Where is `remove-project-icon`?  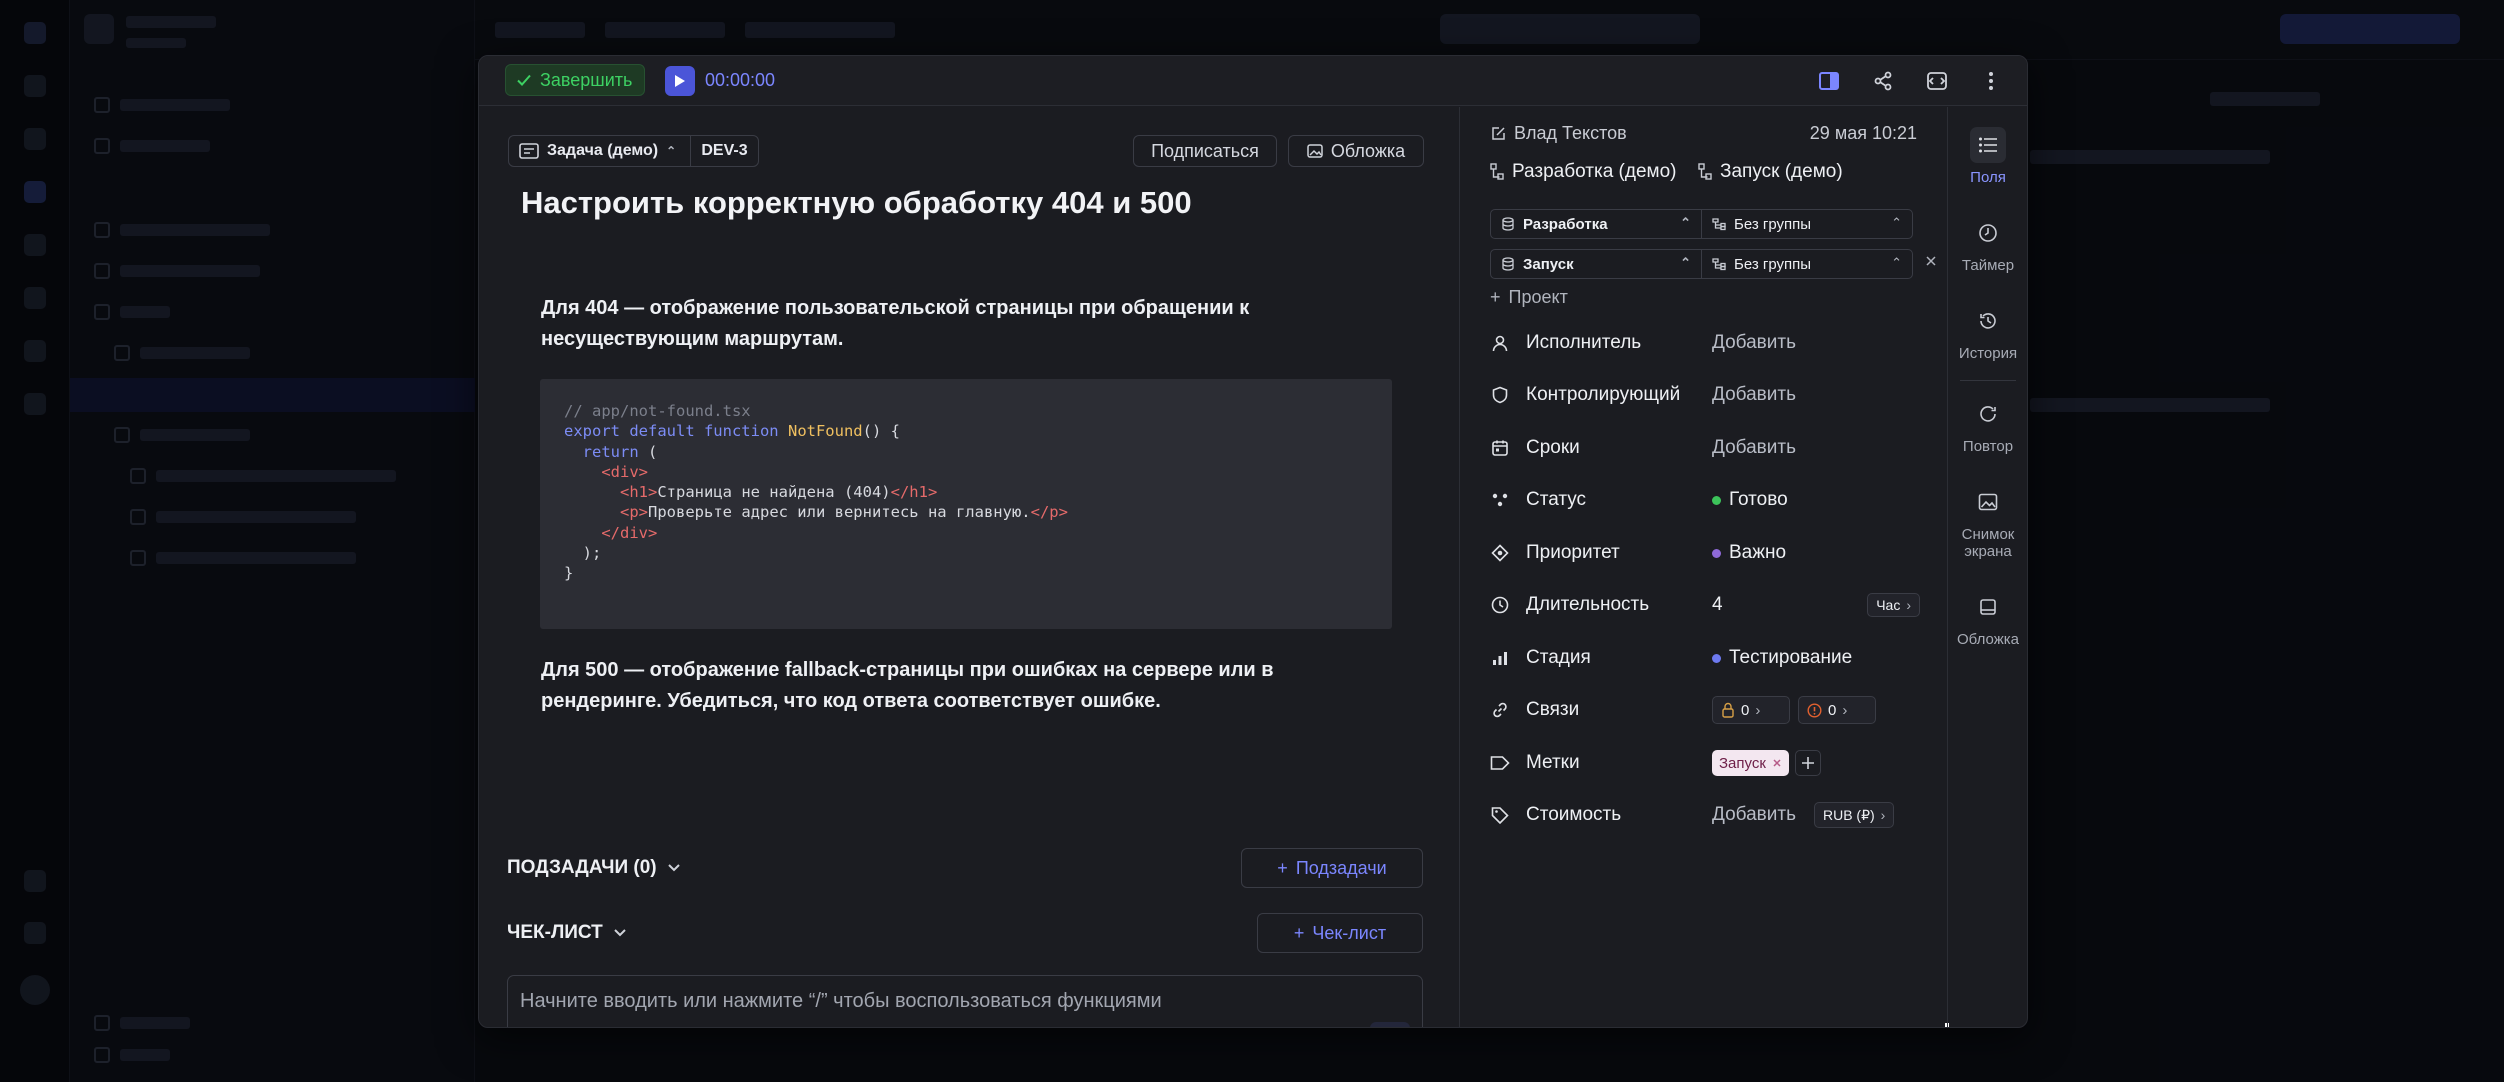 remove-project-icon is located at coordinates (1931, 261).